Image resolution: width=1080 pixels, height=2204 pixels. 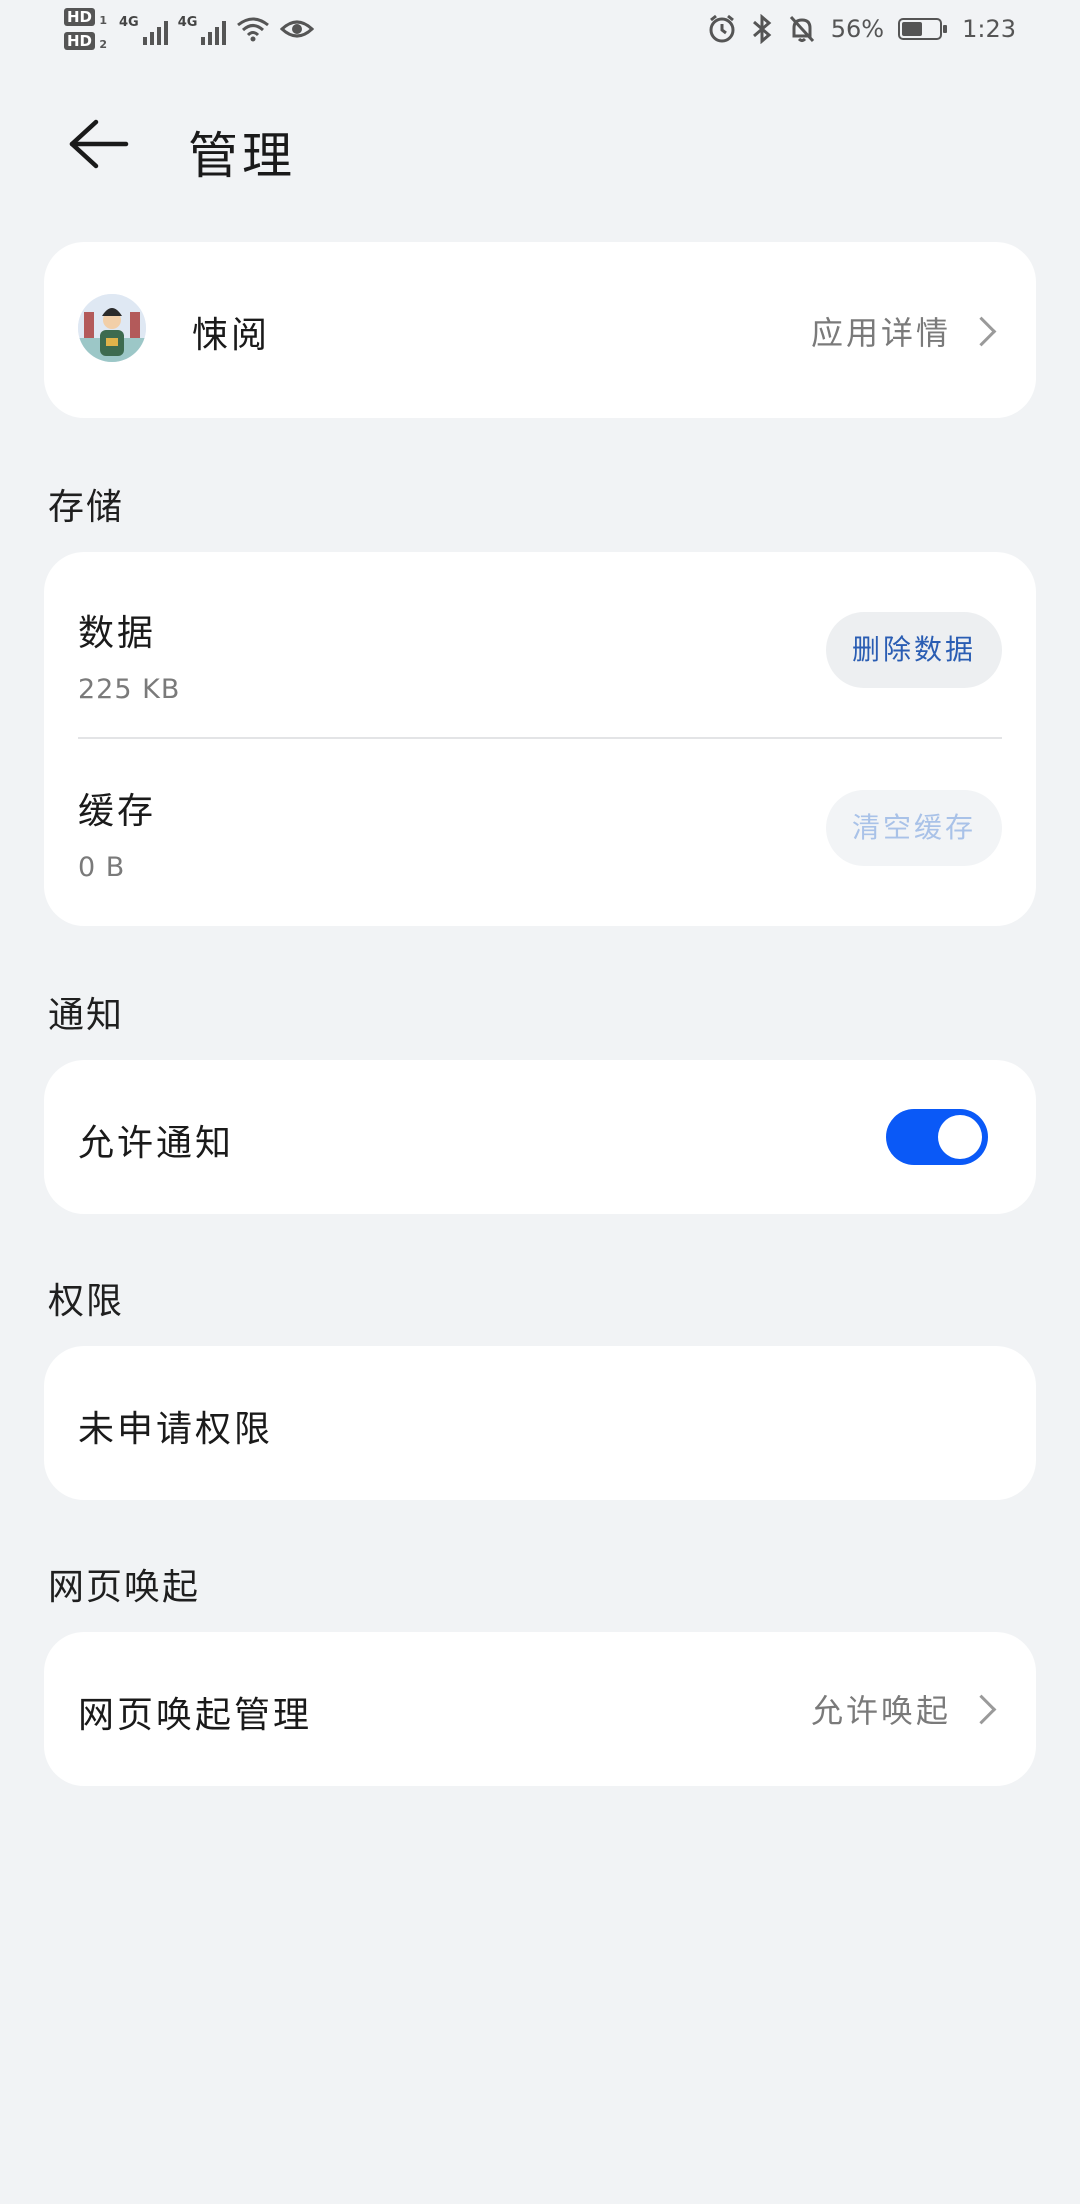 I want to click on status-bar-right: 56% 1:23, so click(x=861, y=29).